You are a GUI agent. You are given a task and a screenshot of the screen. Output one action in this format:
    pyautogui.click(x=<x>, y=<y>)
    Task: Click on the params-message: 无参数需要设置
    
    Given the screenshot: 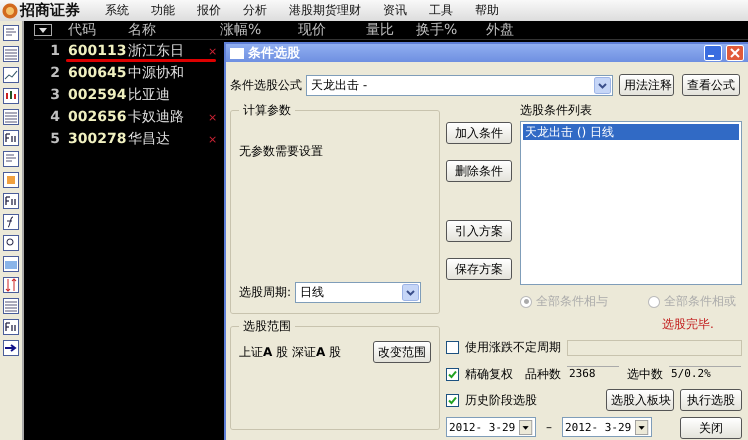 What is the action you would take?
    pyautogui.click(x=281, y=151)
    